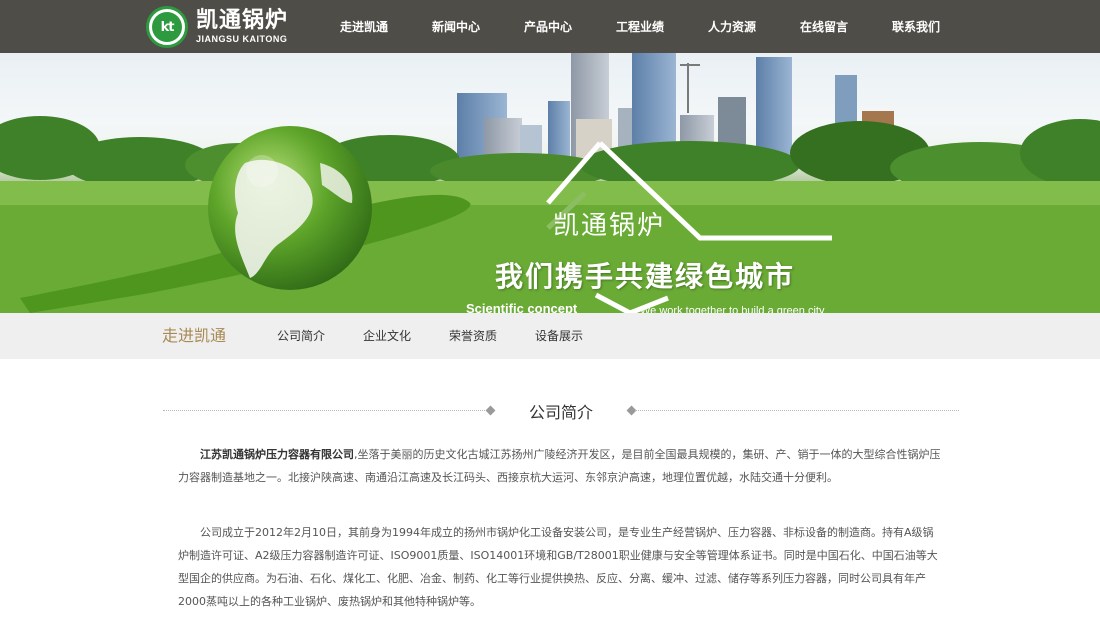  I want to click on green-globe-icon, so click(290, 208).